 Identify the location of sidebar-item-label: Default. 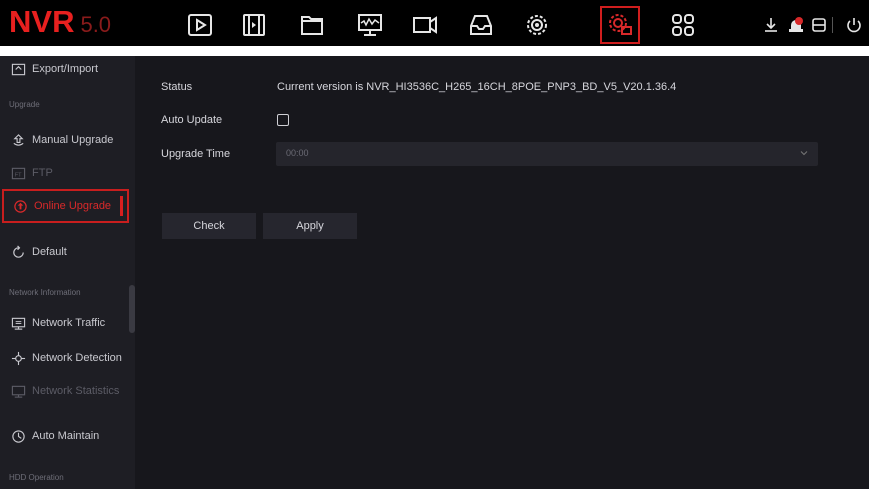
(49, 252).